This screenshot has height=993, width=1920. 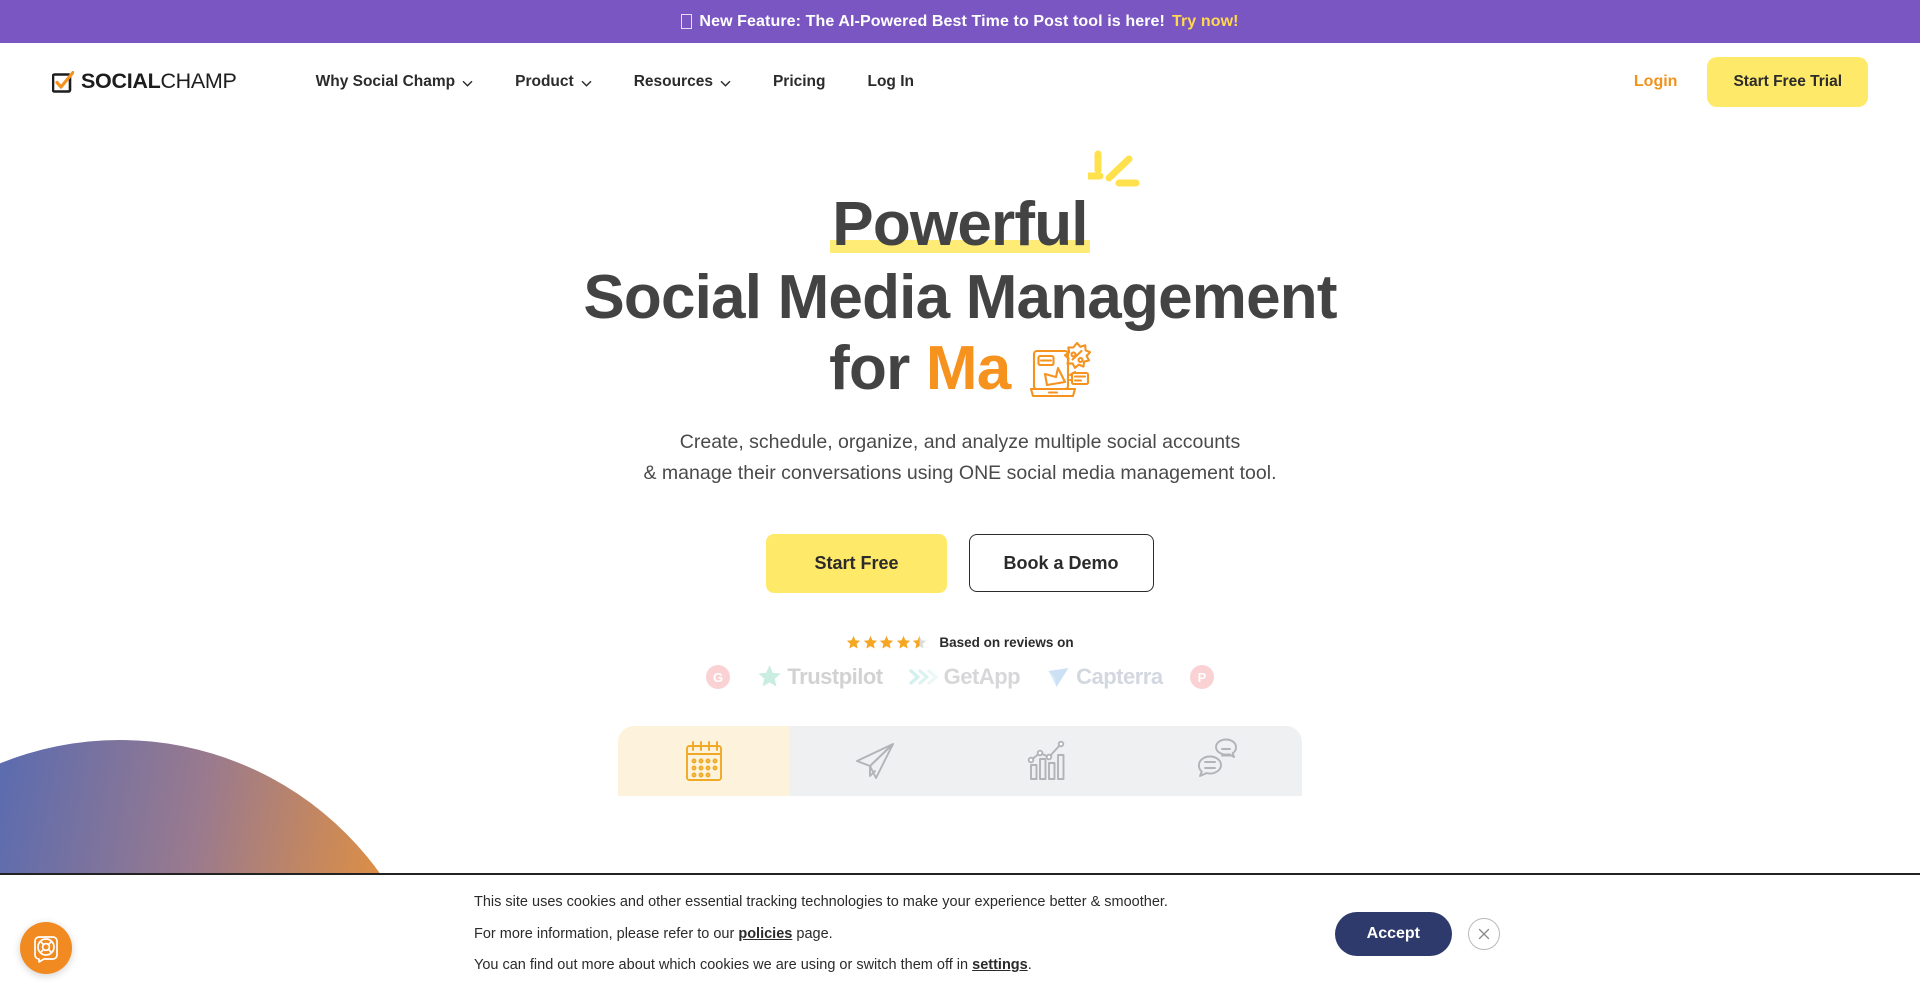 I want to click on g2-icon: G, so click(x=718, y=676).